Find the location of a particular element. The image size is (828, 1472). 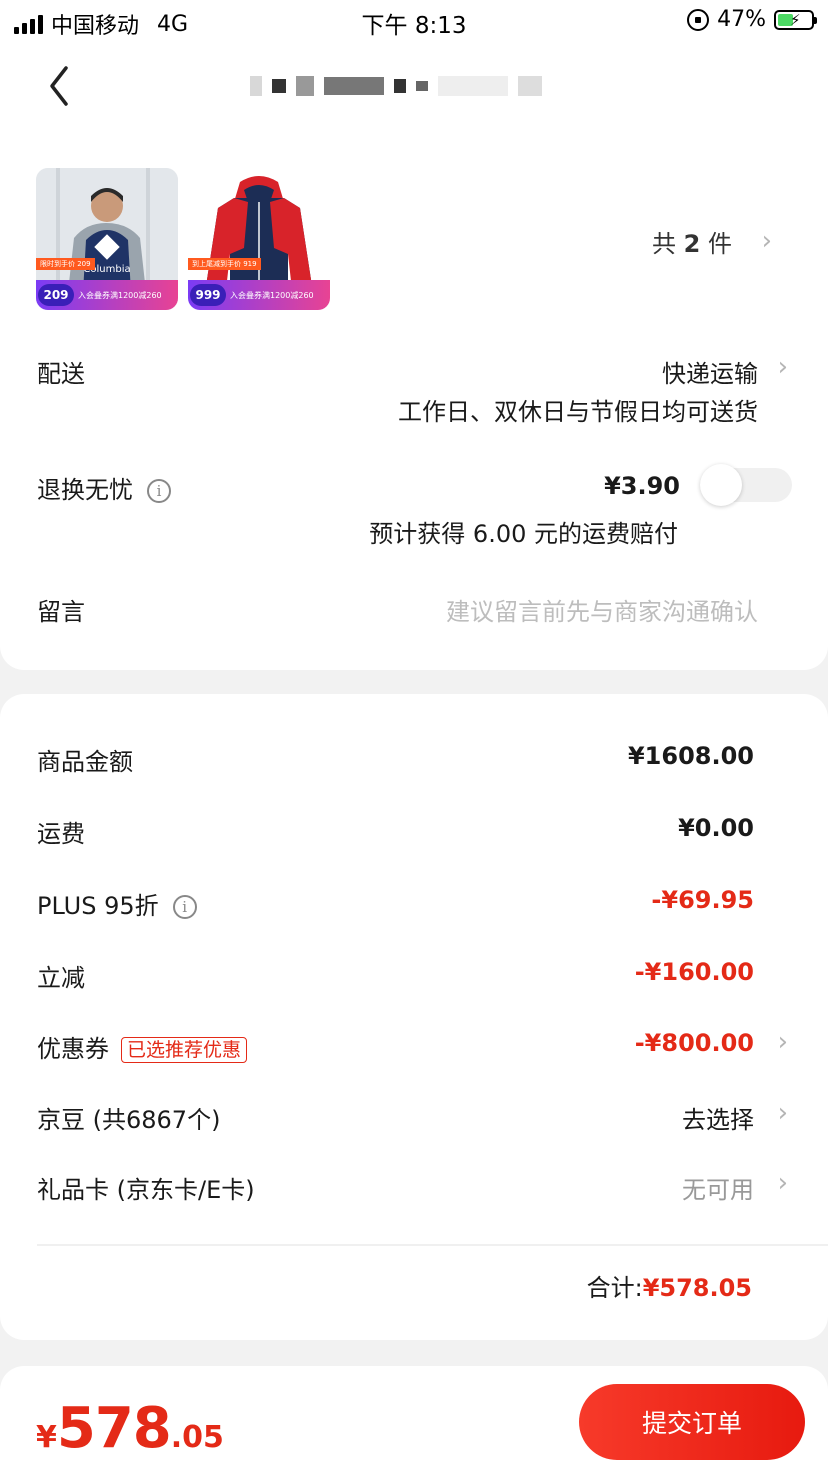

price-badge: 999 is located at coordinates (208, 295).